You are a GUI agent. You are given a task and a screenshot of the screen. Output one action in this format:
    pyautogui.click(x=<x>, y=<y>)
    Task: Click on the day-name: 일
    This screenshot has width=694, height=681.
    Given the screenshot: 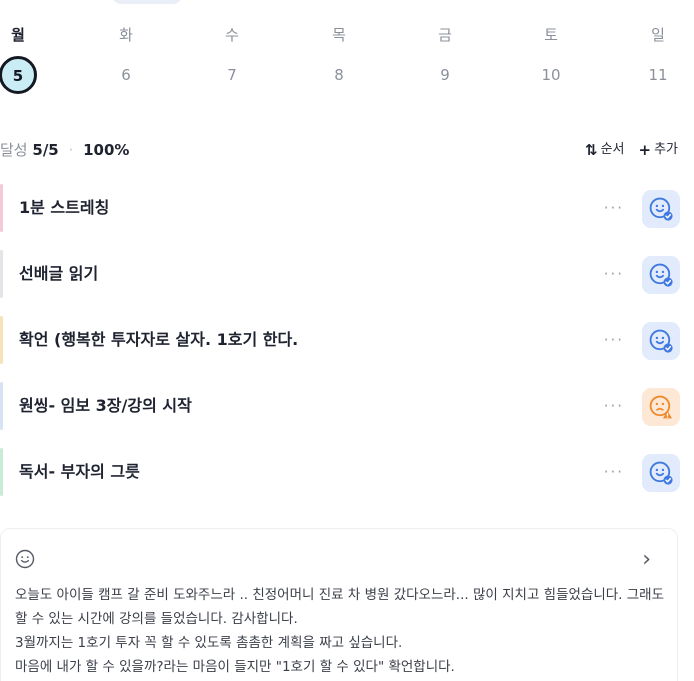 What is the action you would take?
    pyautogui.click(x=658, y=35)
    